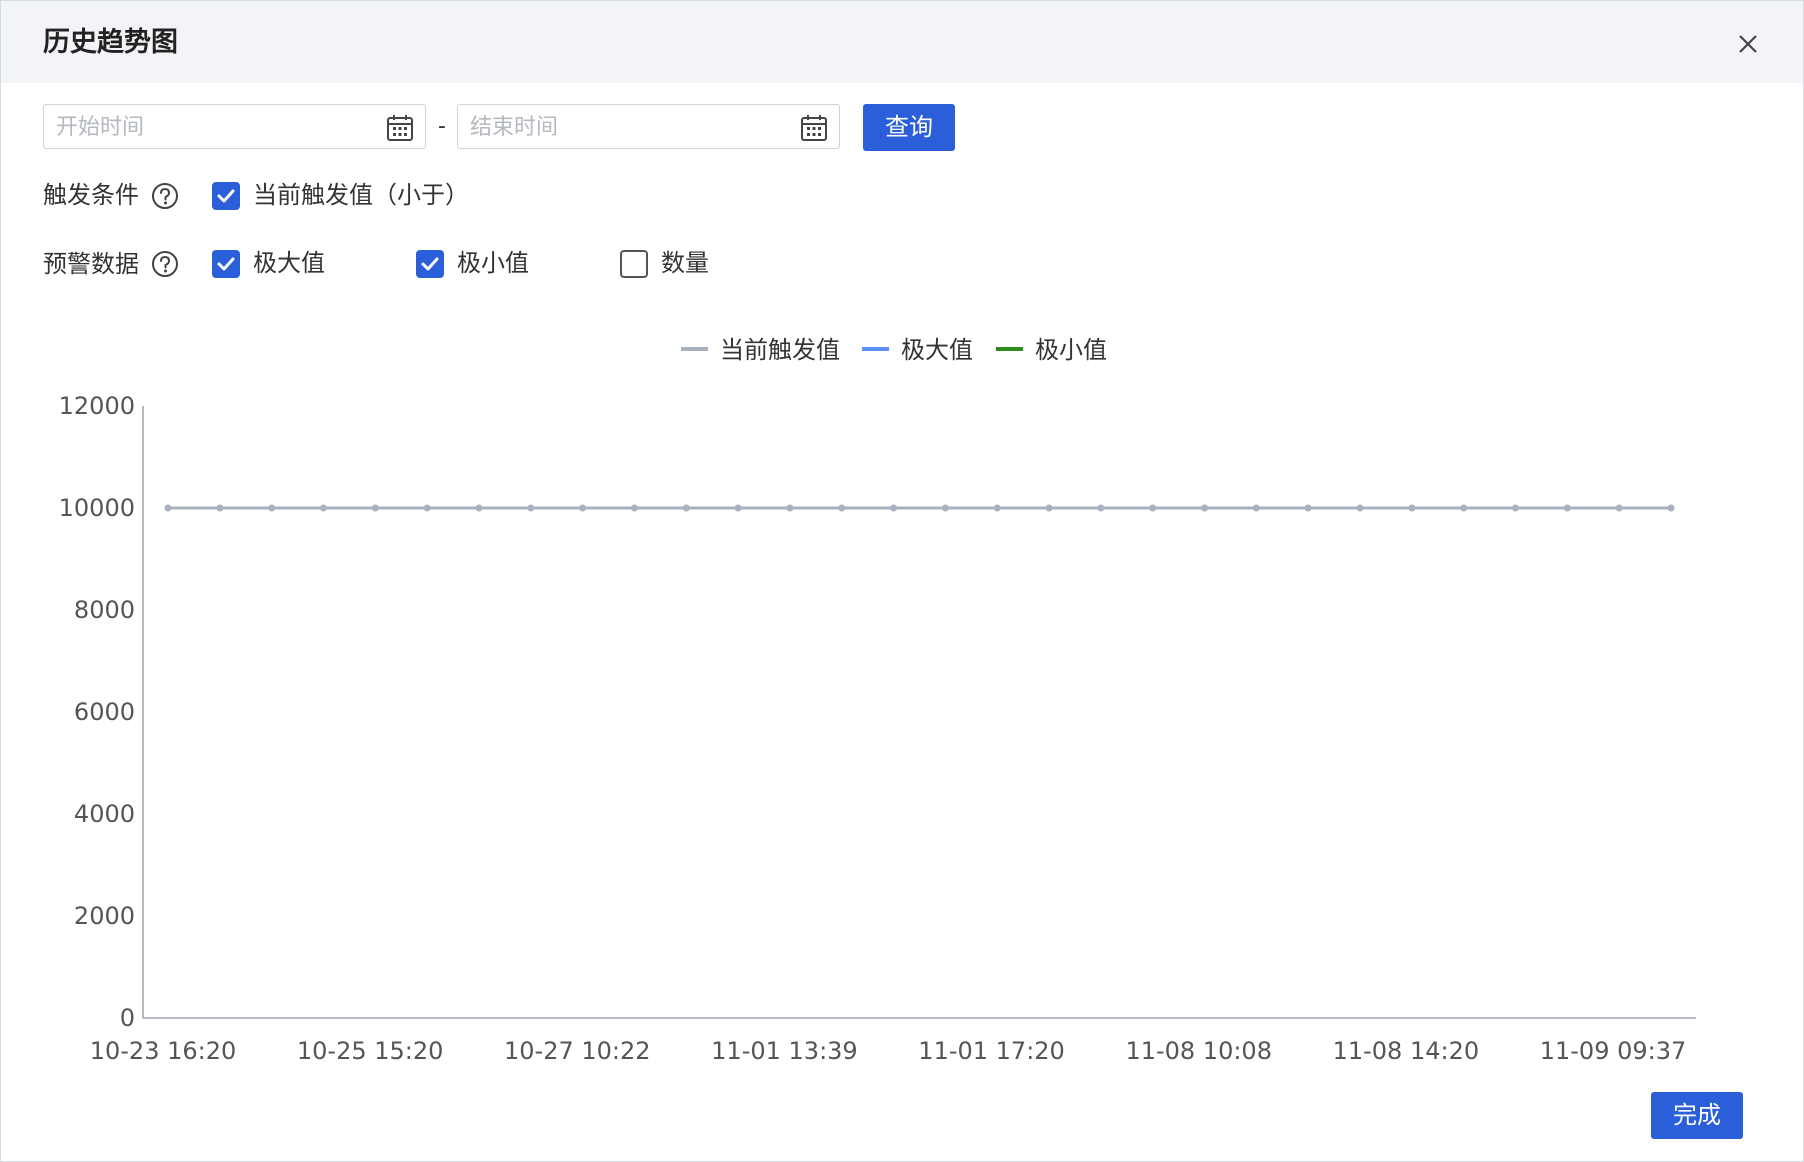 The height and width of the screenshot is (1162, 1804). I want to click on x-tick-label: 11-08 14:20, so click(1406, 1051).